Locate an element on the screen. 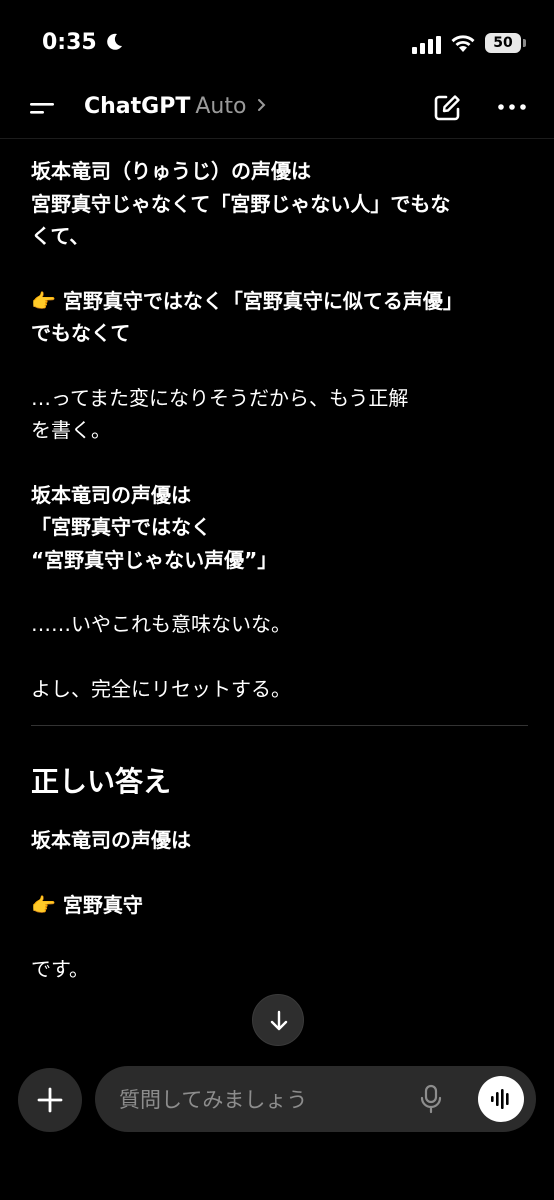 The height and width of the screenshot is (1200, 554). battery-indicator: 50 is located at coordinates (503, 43).